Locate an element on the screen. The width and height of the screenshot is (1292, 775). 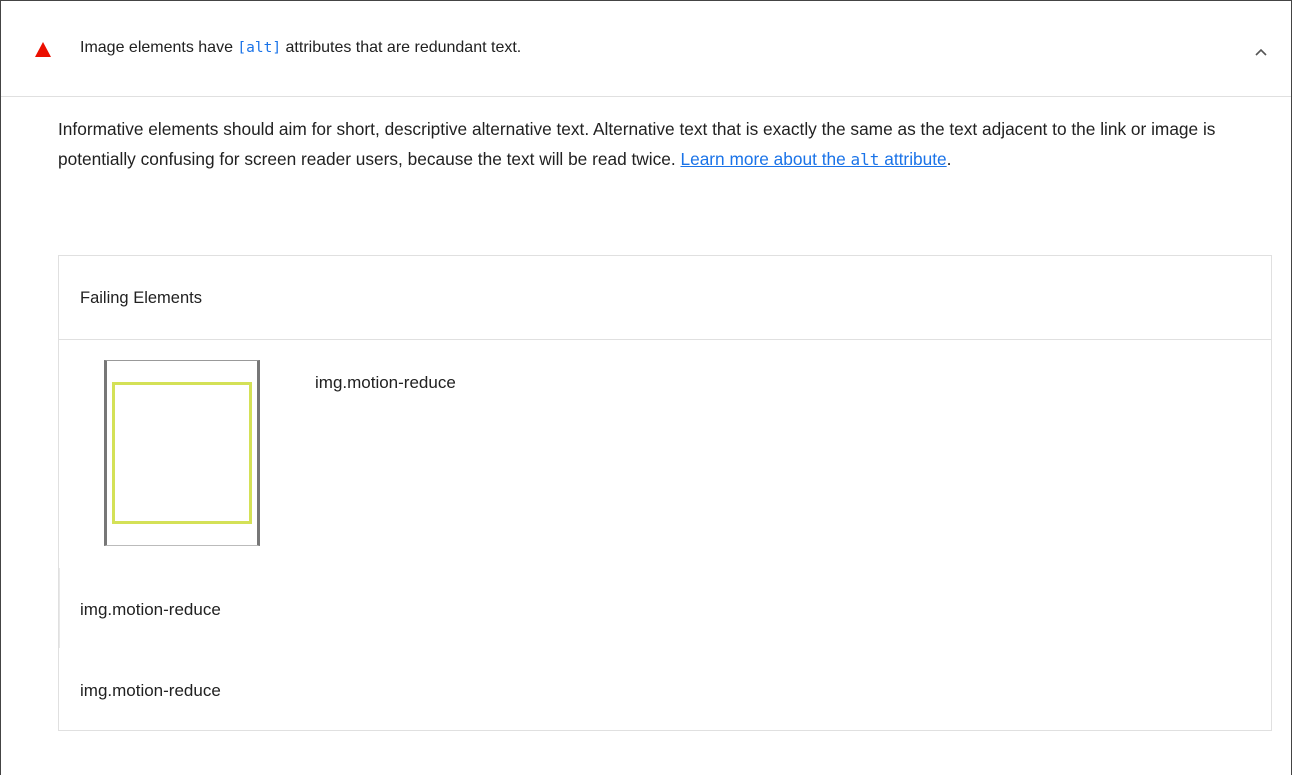
audit-title-code: [alt] is located at coordinates (259, 48).